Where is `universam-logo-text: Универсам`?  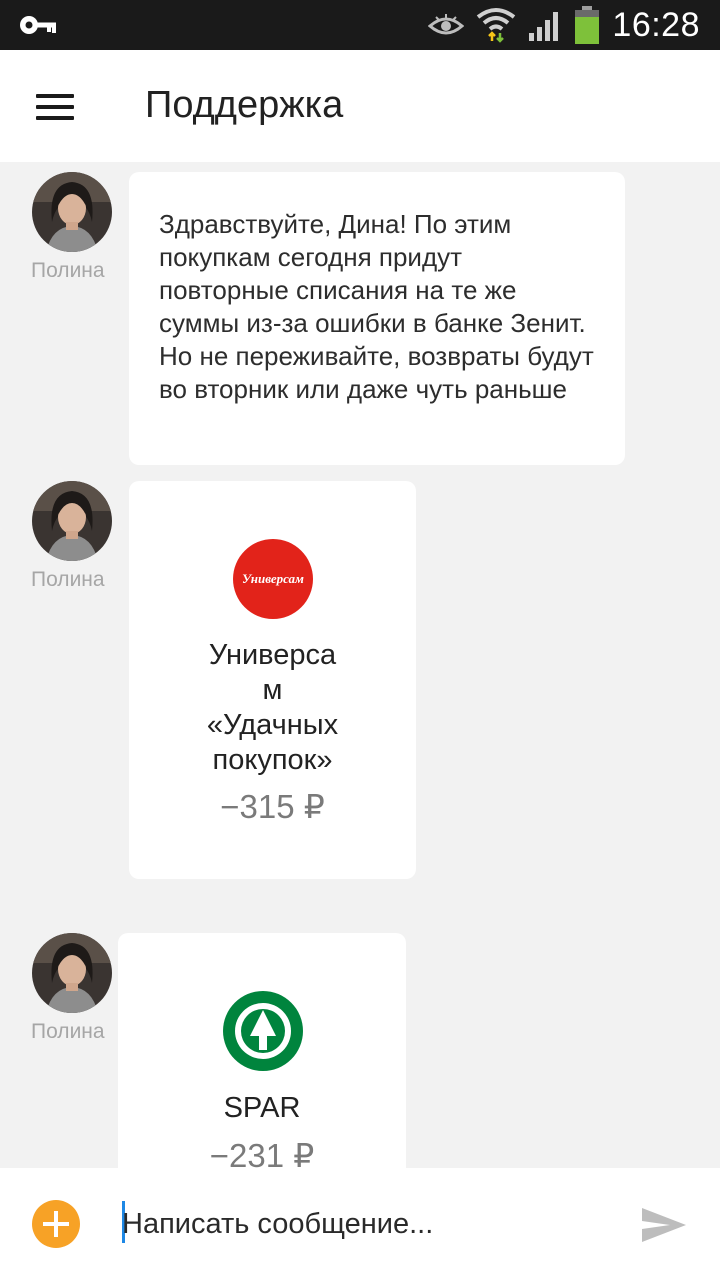
universam-logo-text: Универсам is located at coordinates (273, 578).